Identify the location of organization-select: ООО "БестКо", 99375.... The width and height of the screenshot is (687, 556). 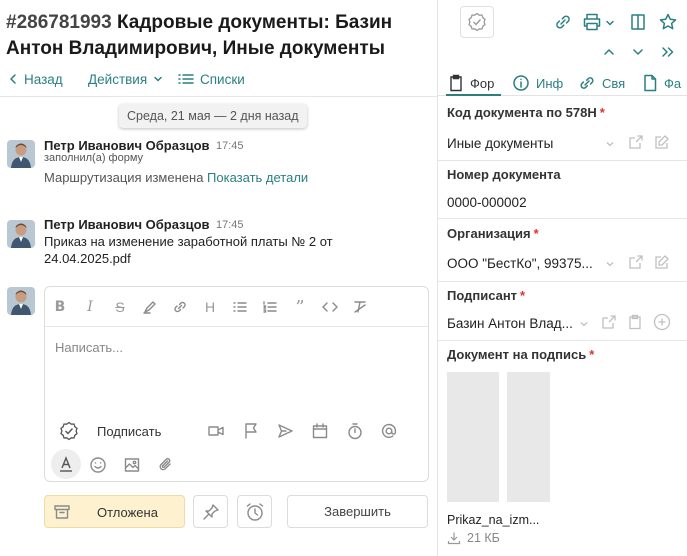
(522, 263).